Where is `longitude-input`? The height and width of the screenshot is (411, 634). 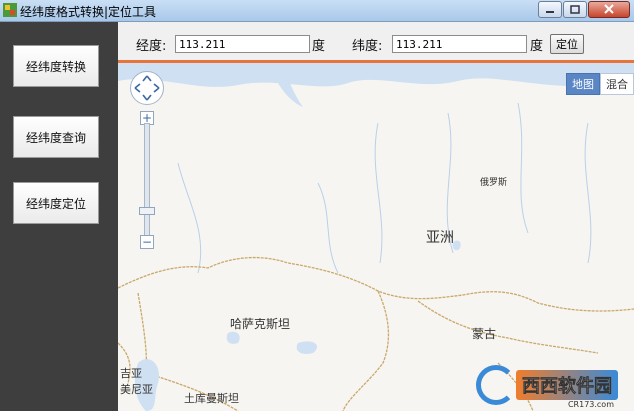
longitude-input is located at coordinates (242, 44).